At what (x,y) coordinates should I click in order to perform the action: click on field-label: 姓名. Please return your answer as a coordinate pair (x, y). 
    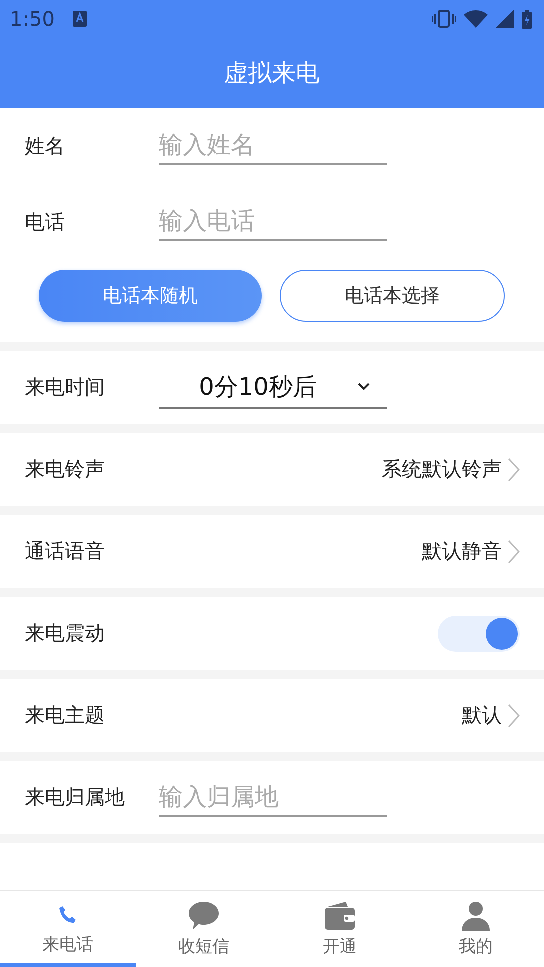
    Looking at the image, I should click on (45, 146).